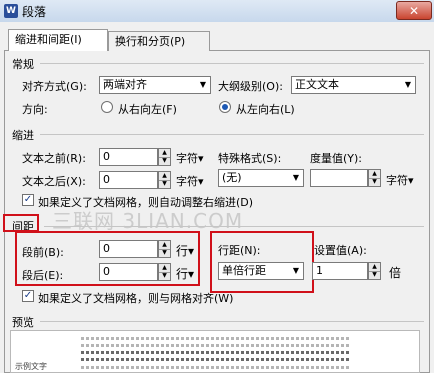 This screenshot has width=434, height=373. Describe the element at coordinates (11, 11) in the screenshot. I see `app-icon: W` at that location.